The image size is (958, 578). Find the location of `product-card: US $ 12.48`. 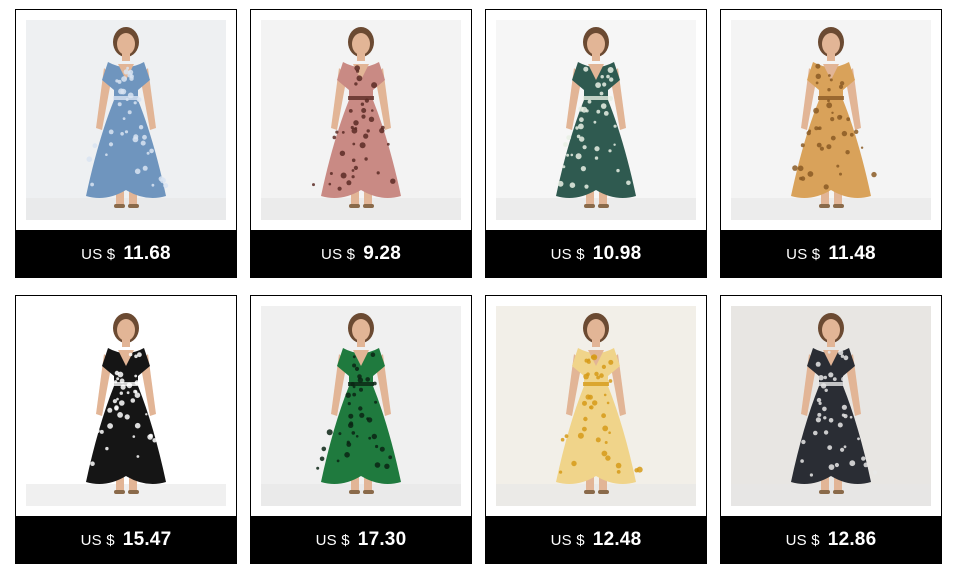

product-card: US $ 12.48 is located at coordinates (596, 429).